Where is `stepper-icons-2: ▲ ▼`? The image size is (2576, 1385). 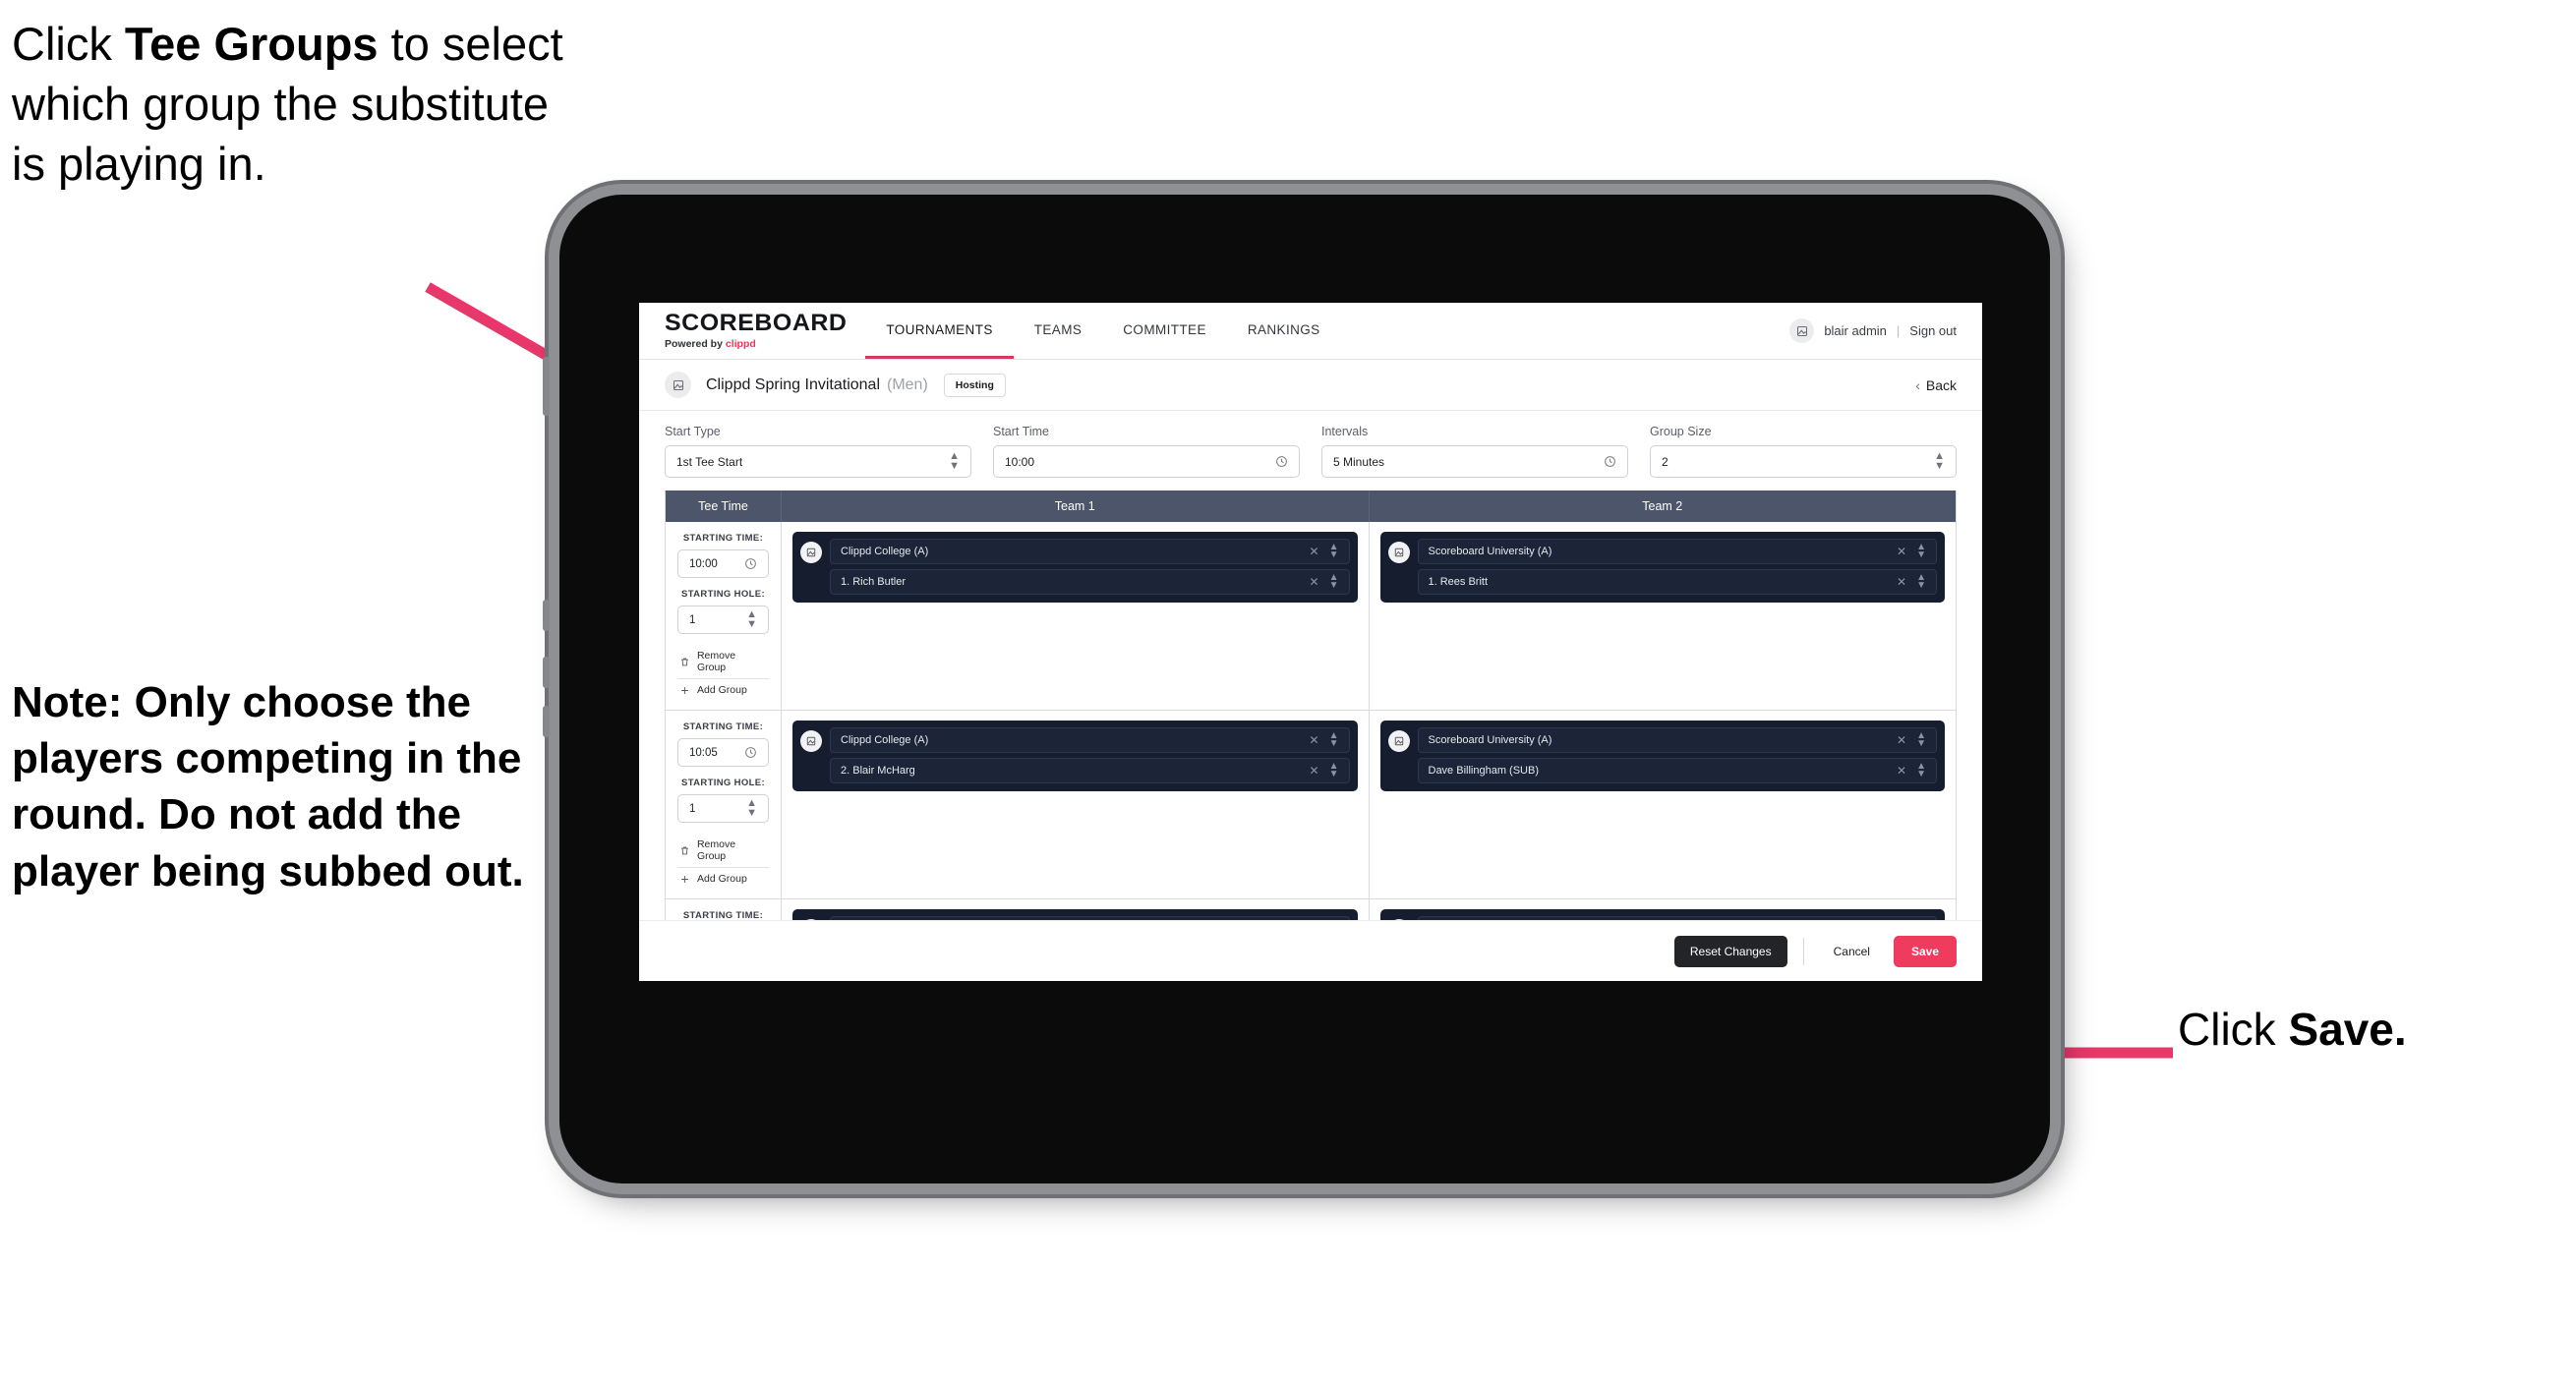 stepper-icons-2: ▲ ▼ is located at coordinates (1939, 461).